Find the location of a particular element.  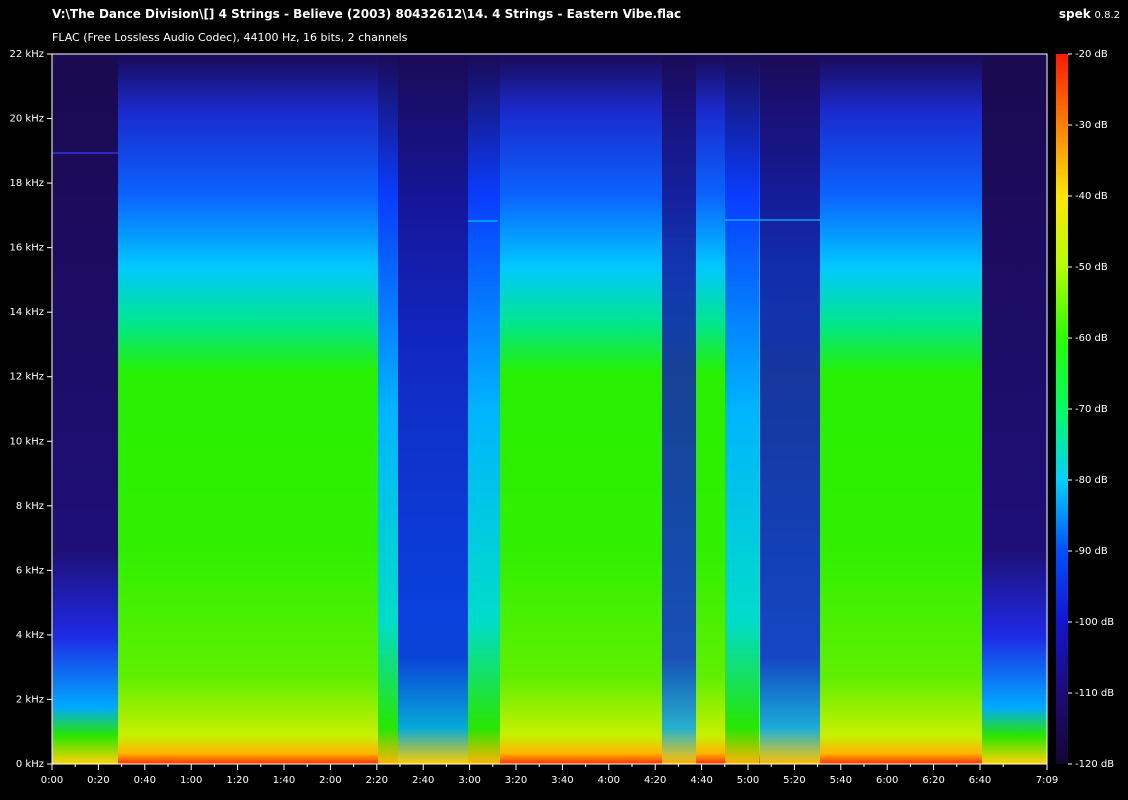

time-tick-label: 4:40 is located at coordinates (701, 780).